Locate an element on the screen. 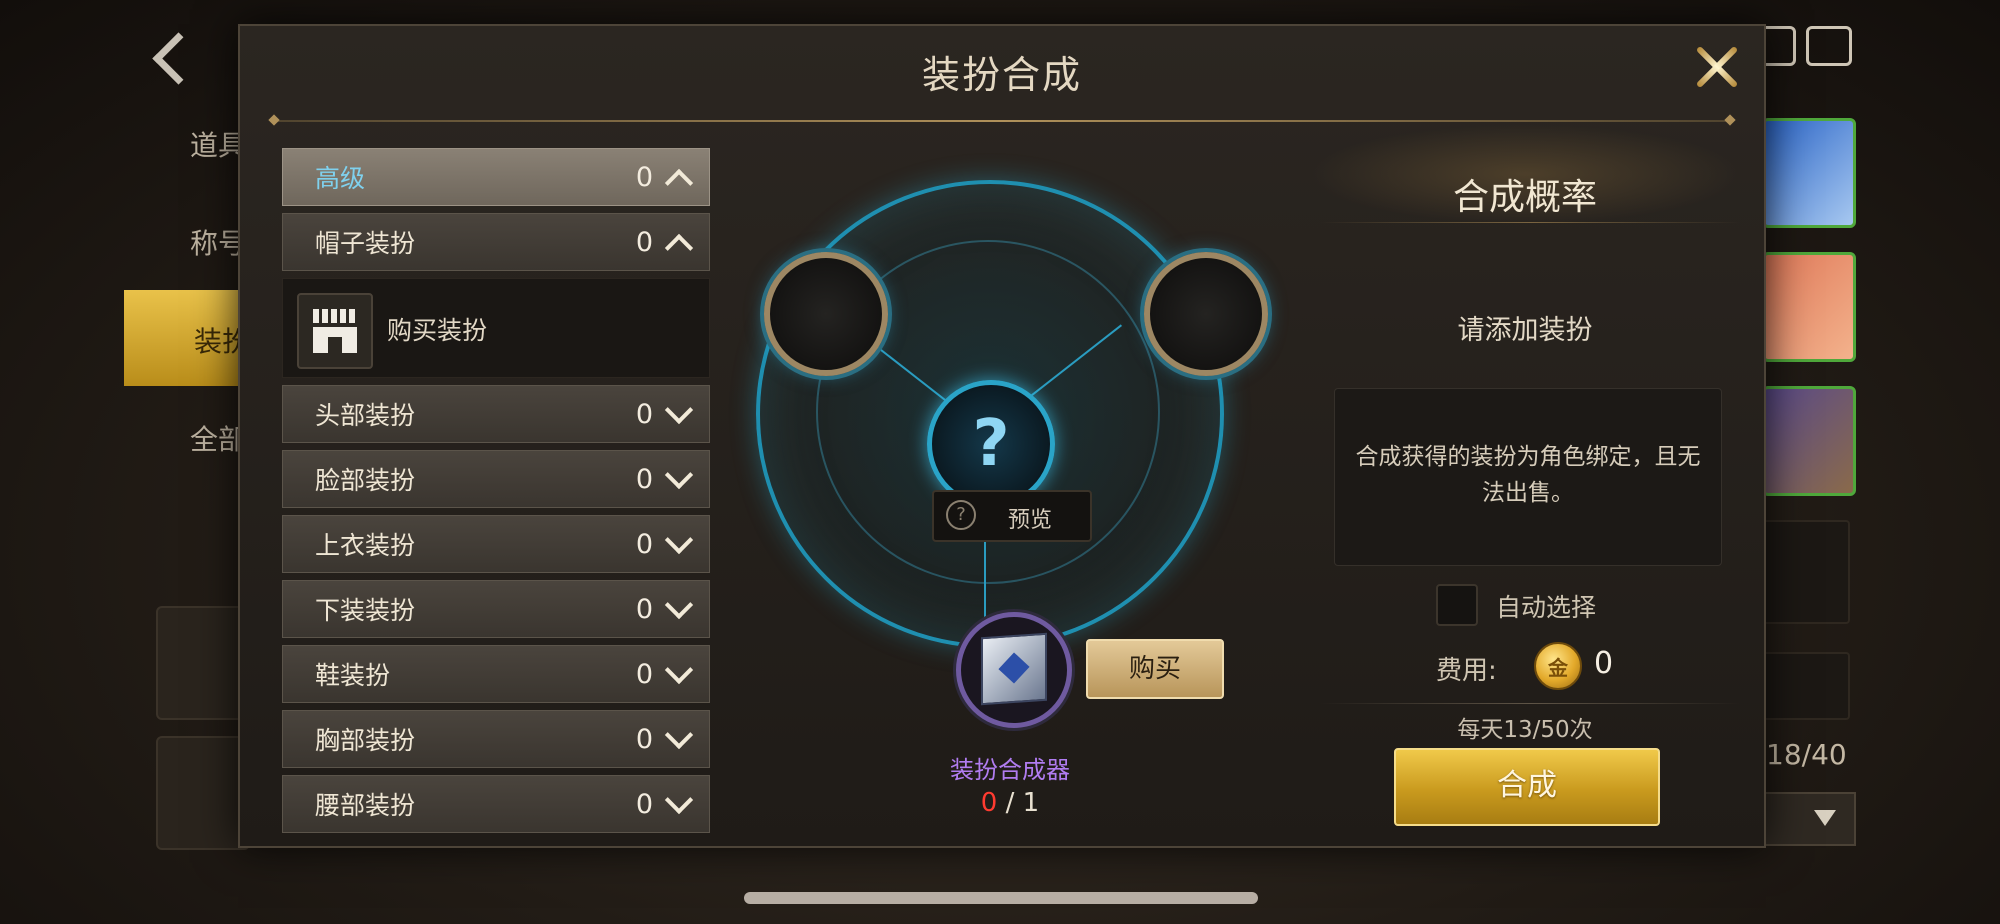 The height and width of the screenshot is (924, 2000). synthesis-probability-title: 合成概率 is located at coordinates (1524, 197).